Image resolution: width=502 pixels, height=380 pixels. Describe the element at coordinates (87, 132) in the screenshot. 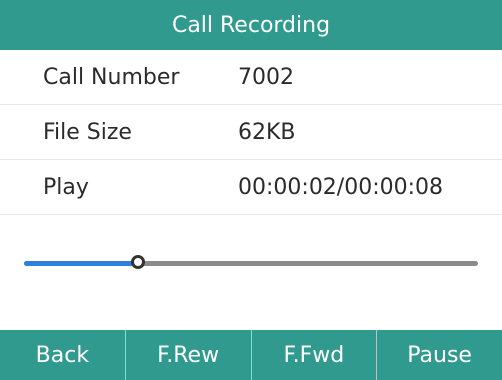

I see `file-size-label: File Size` at that location.